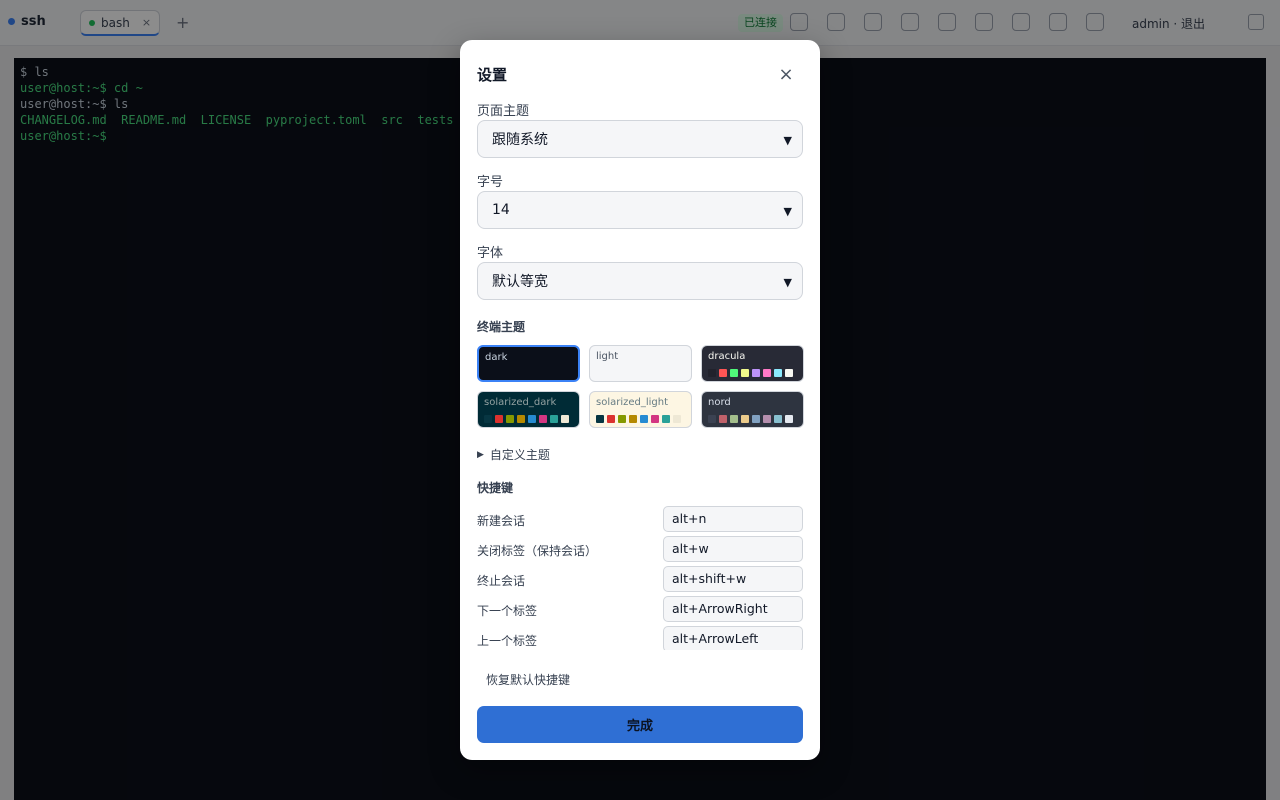  Describe the element at coordinates (537, 551) in the screenshot. I see `shortcut-label: 关闭标签（保持会话）` at that location.